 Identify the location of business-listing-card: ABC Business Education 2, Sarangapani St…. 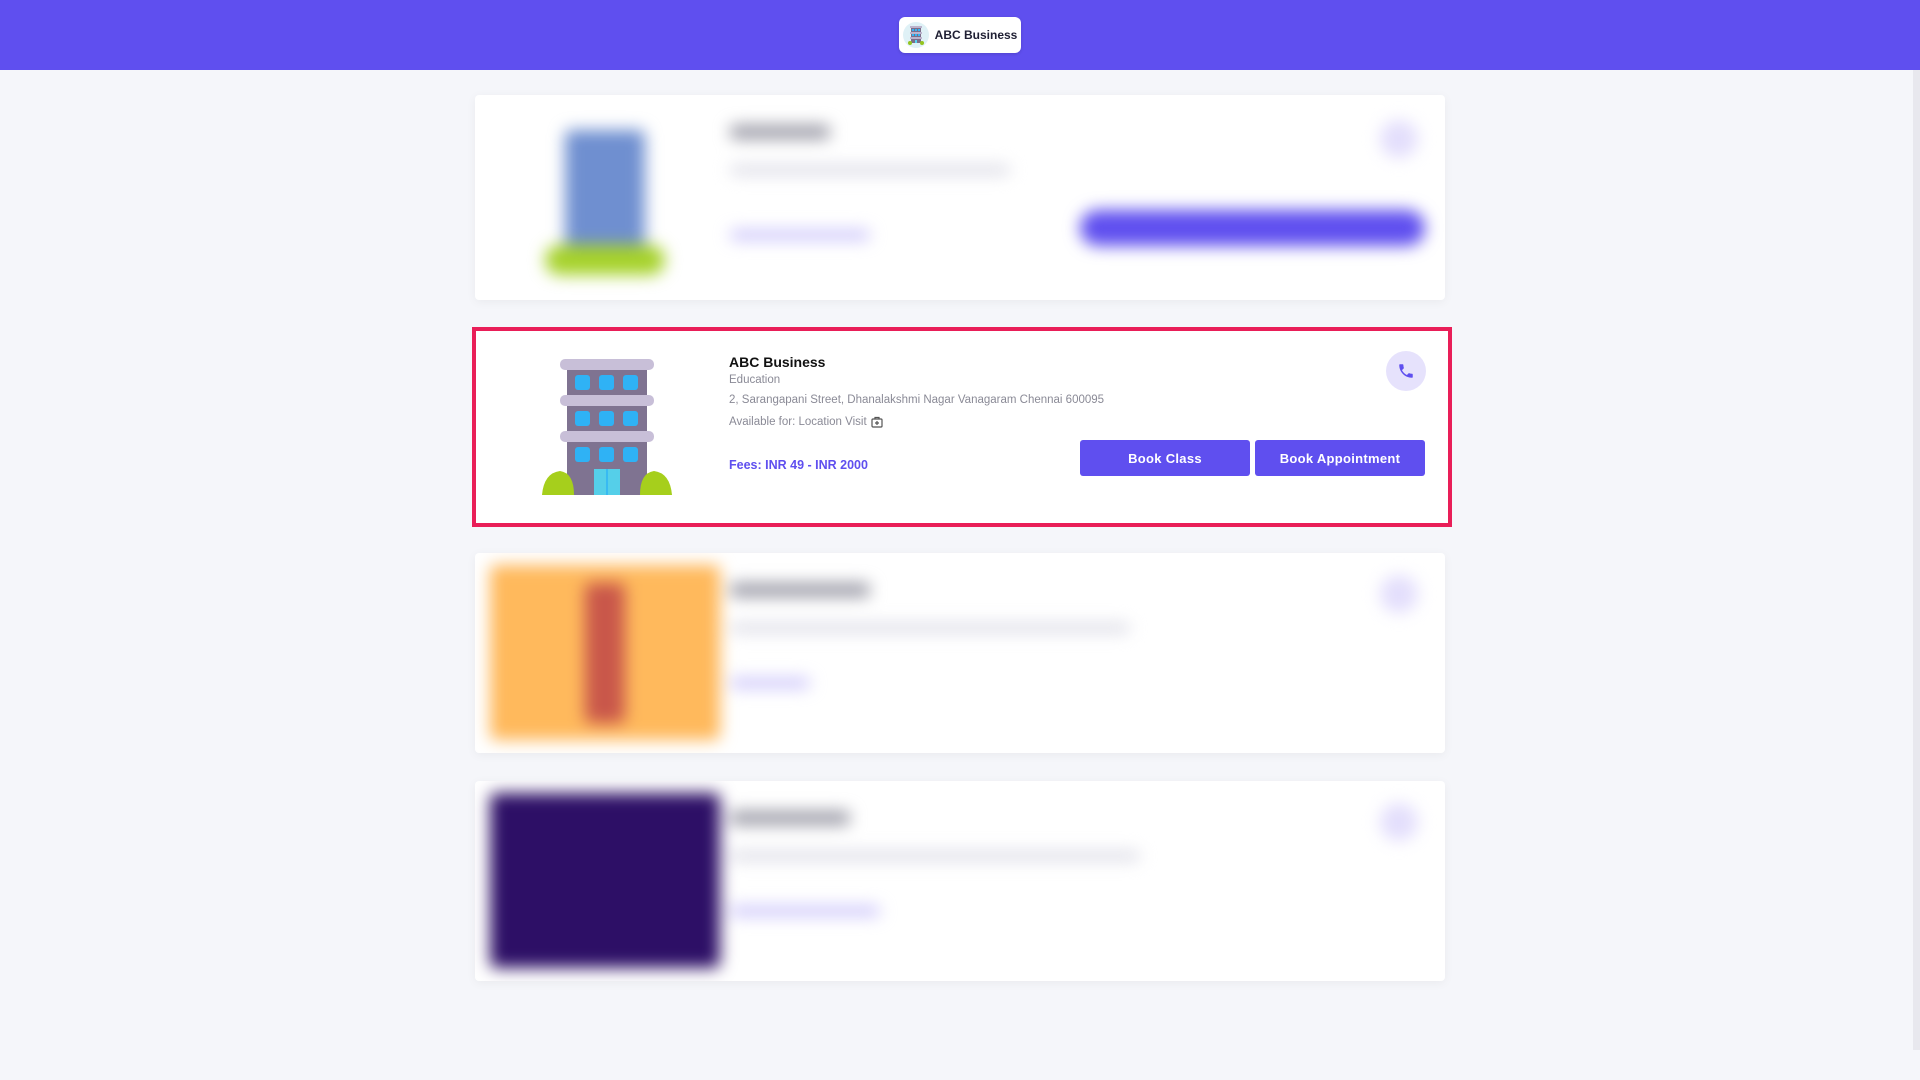
(962, 427).